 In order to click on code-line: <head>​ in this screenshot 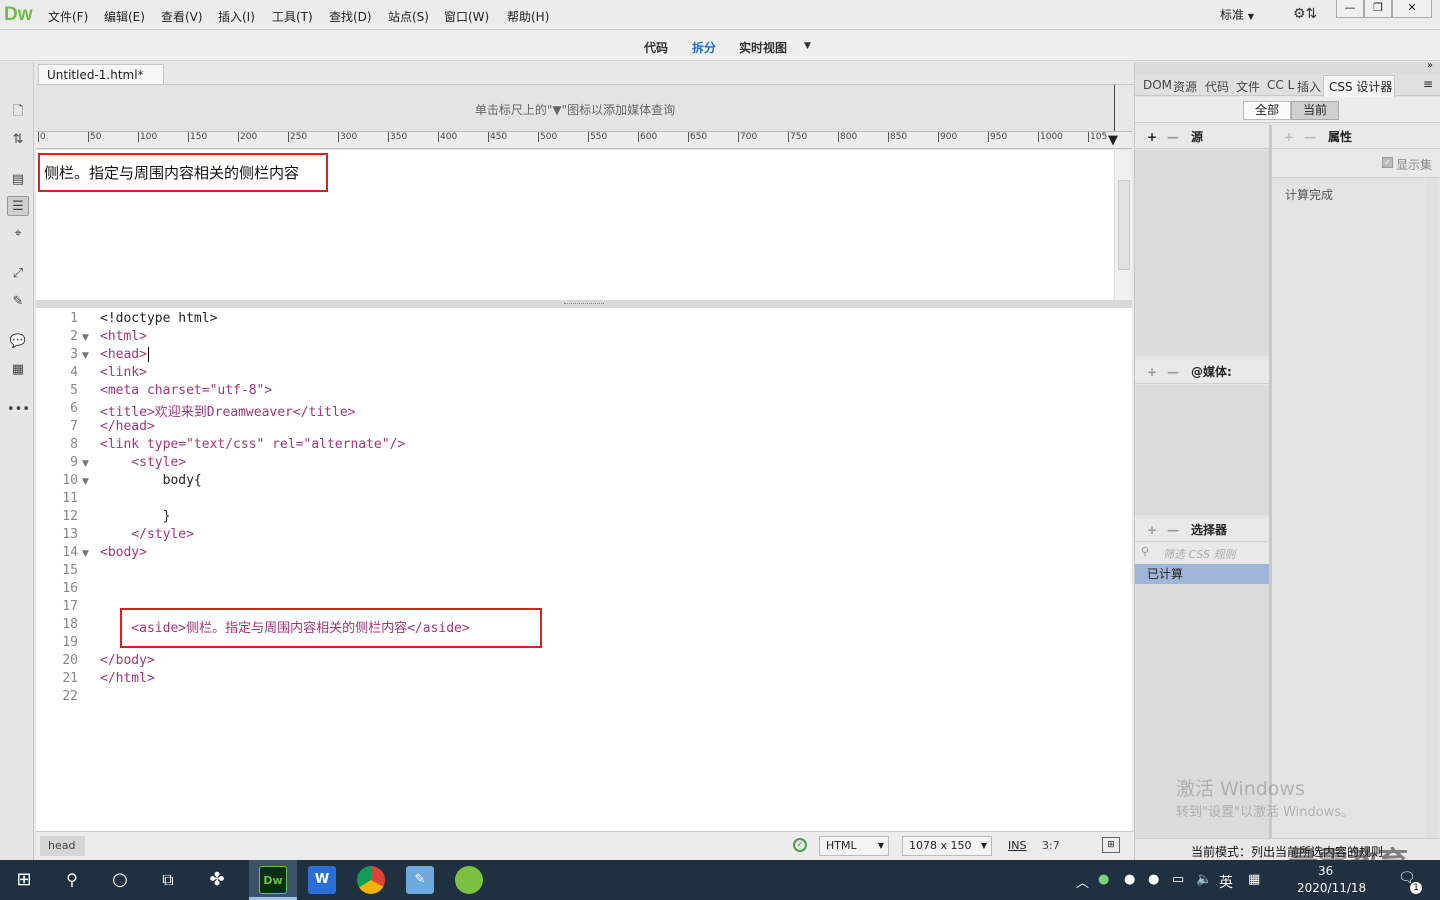, I will do `click(124, 354)`.